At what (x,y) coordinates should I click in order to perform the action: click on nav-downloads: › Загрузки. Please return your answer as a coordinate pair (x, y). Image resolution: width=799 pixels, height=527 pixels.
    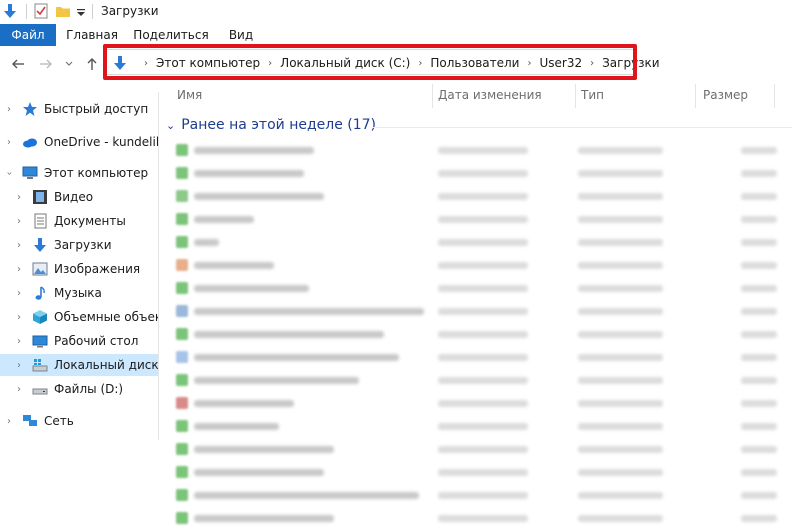
    Looking at the image, I should click on (79, 245).